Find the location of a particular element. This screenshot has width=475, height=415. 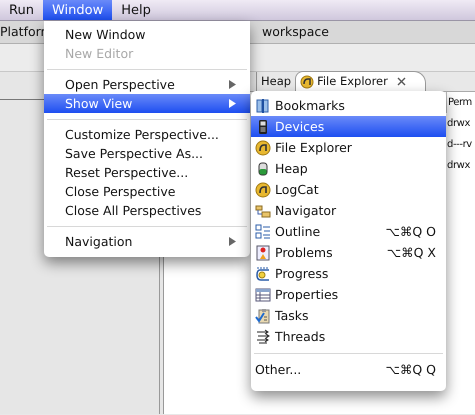

menu-item: Outline ⌥⌘Q O is located at coordinates (348, 231).